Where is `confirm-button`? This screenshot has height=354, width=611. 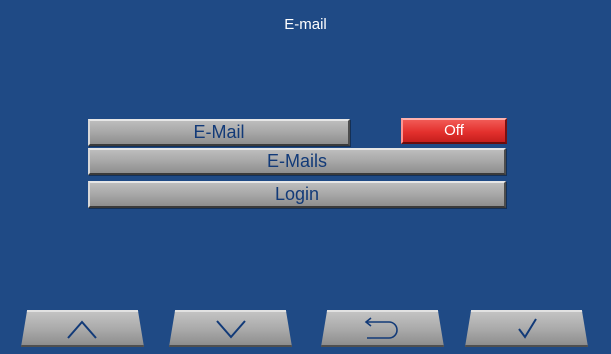
confirm-button is located at coordinates (526, 328).